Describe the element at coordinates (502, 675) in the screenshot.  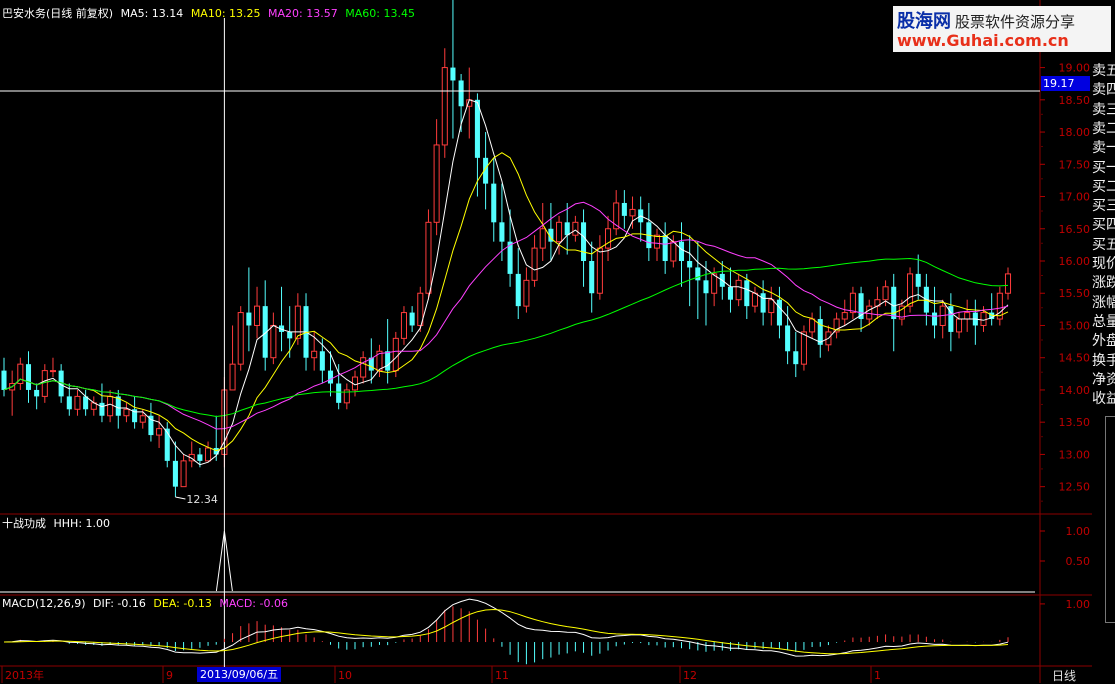
I see `x-tick-label: 11` at that location.